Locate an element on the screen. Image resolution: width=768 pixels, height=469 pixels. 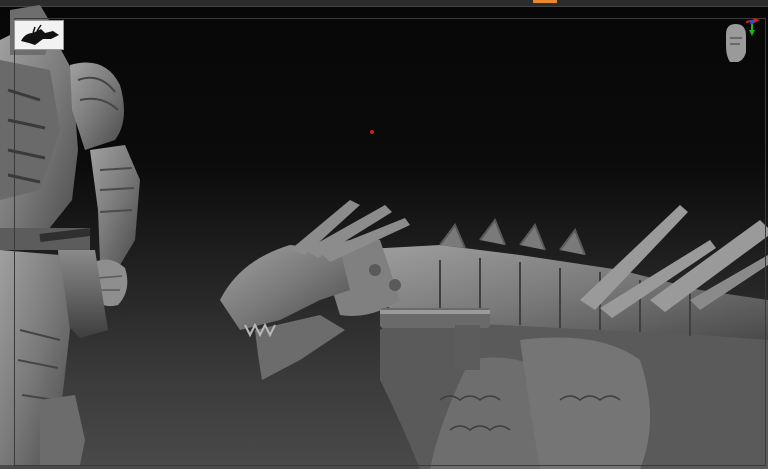
tool-thumbnail-icon is located at coordinates (39, 35).